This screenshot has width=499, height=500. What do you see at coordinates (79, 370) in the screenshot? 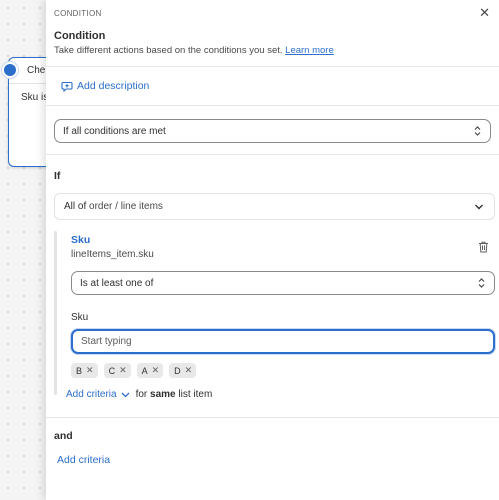
I see `tag-label: B` at bounding box center [79, 370].